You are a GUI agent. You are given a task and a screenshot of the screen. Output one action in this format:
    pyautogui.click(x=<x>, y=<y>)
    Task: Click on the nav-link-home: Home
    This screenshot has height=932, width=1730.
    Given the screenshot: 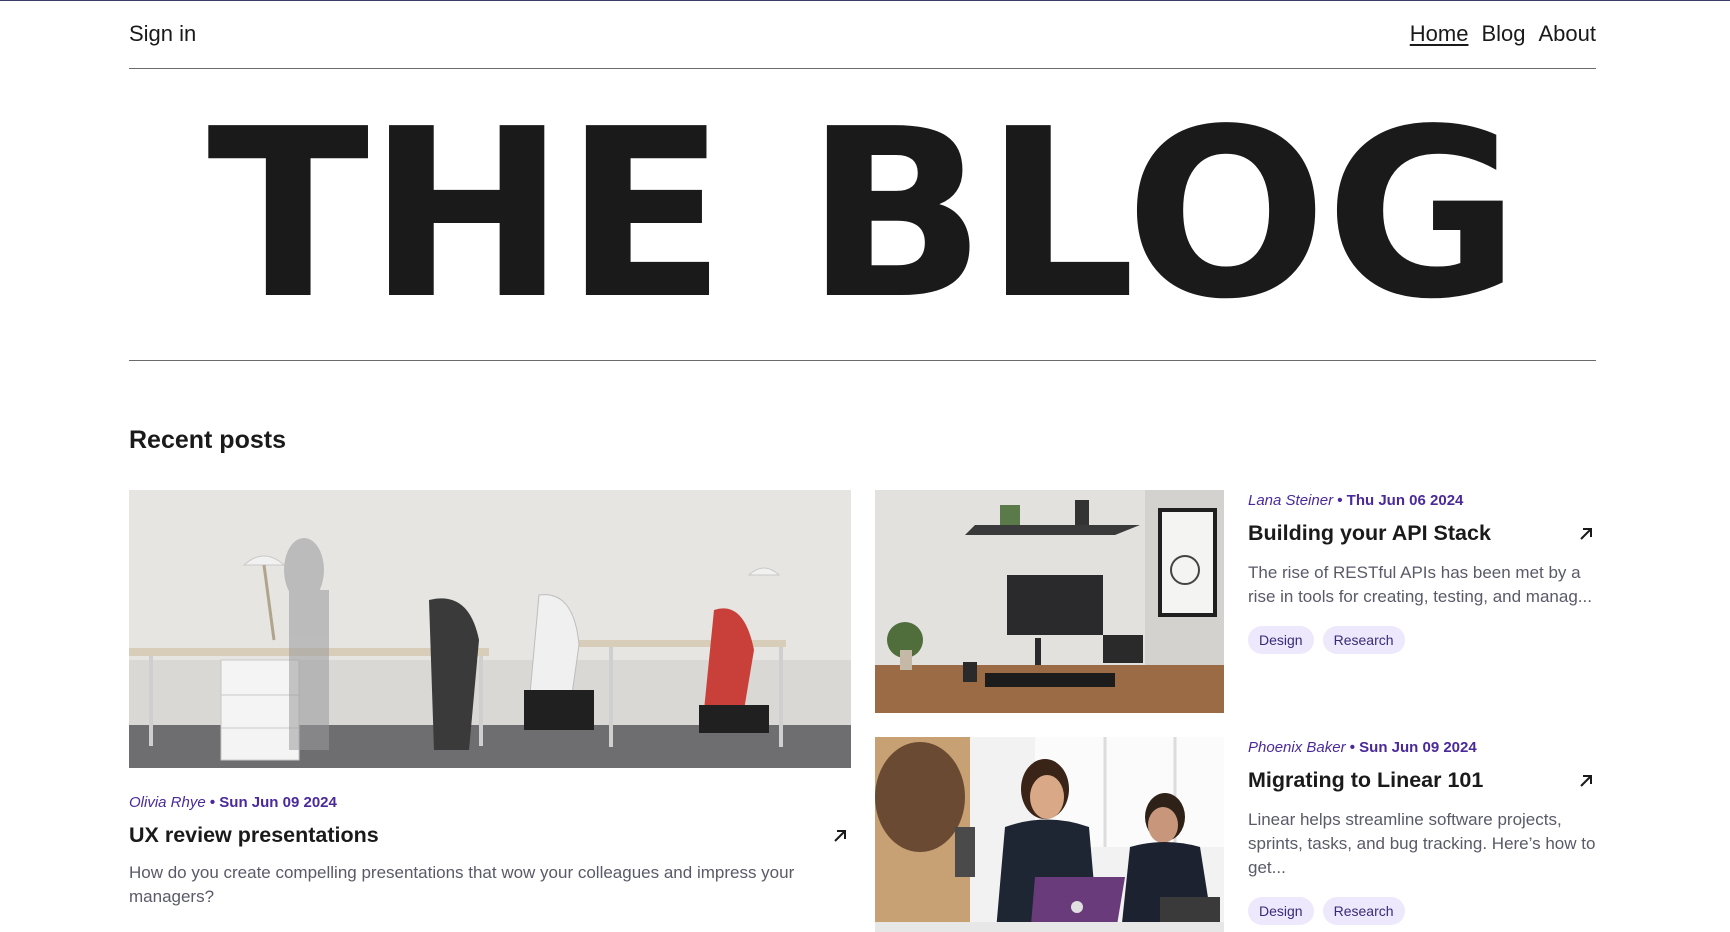 What is the action you would take?
    pyautogui.click(x=1439, y=34)
    